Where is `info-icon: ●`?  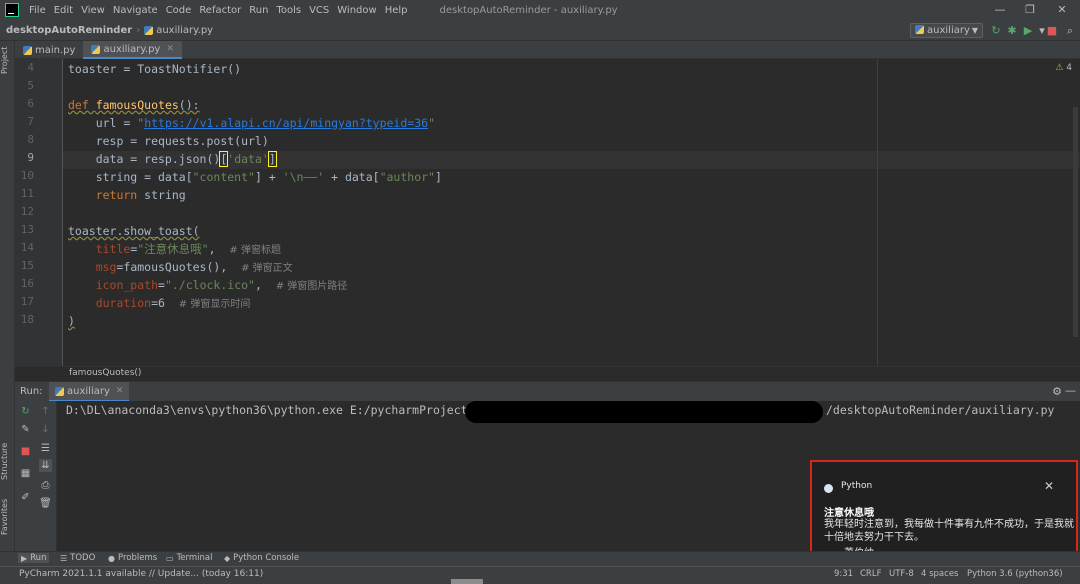 info-icon: ● is located at coordinates (111, 558).